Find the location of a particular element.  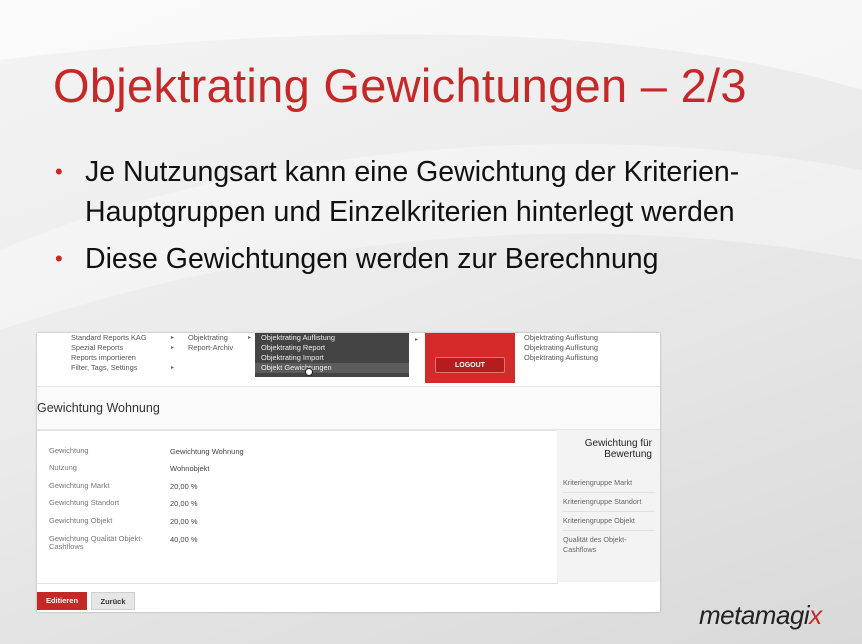

menu-item: Standard Reports KAG ▸ is located at coordinates (122, 338).